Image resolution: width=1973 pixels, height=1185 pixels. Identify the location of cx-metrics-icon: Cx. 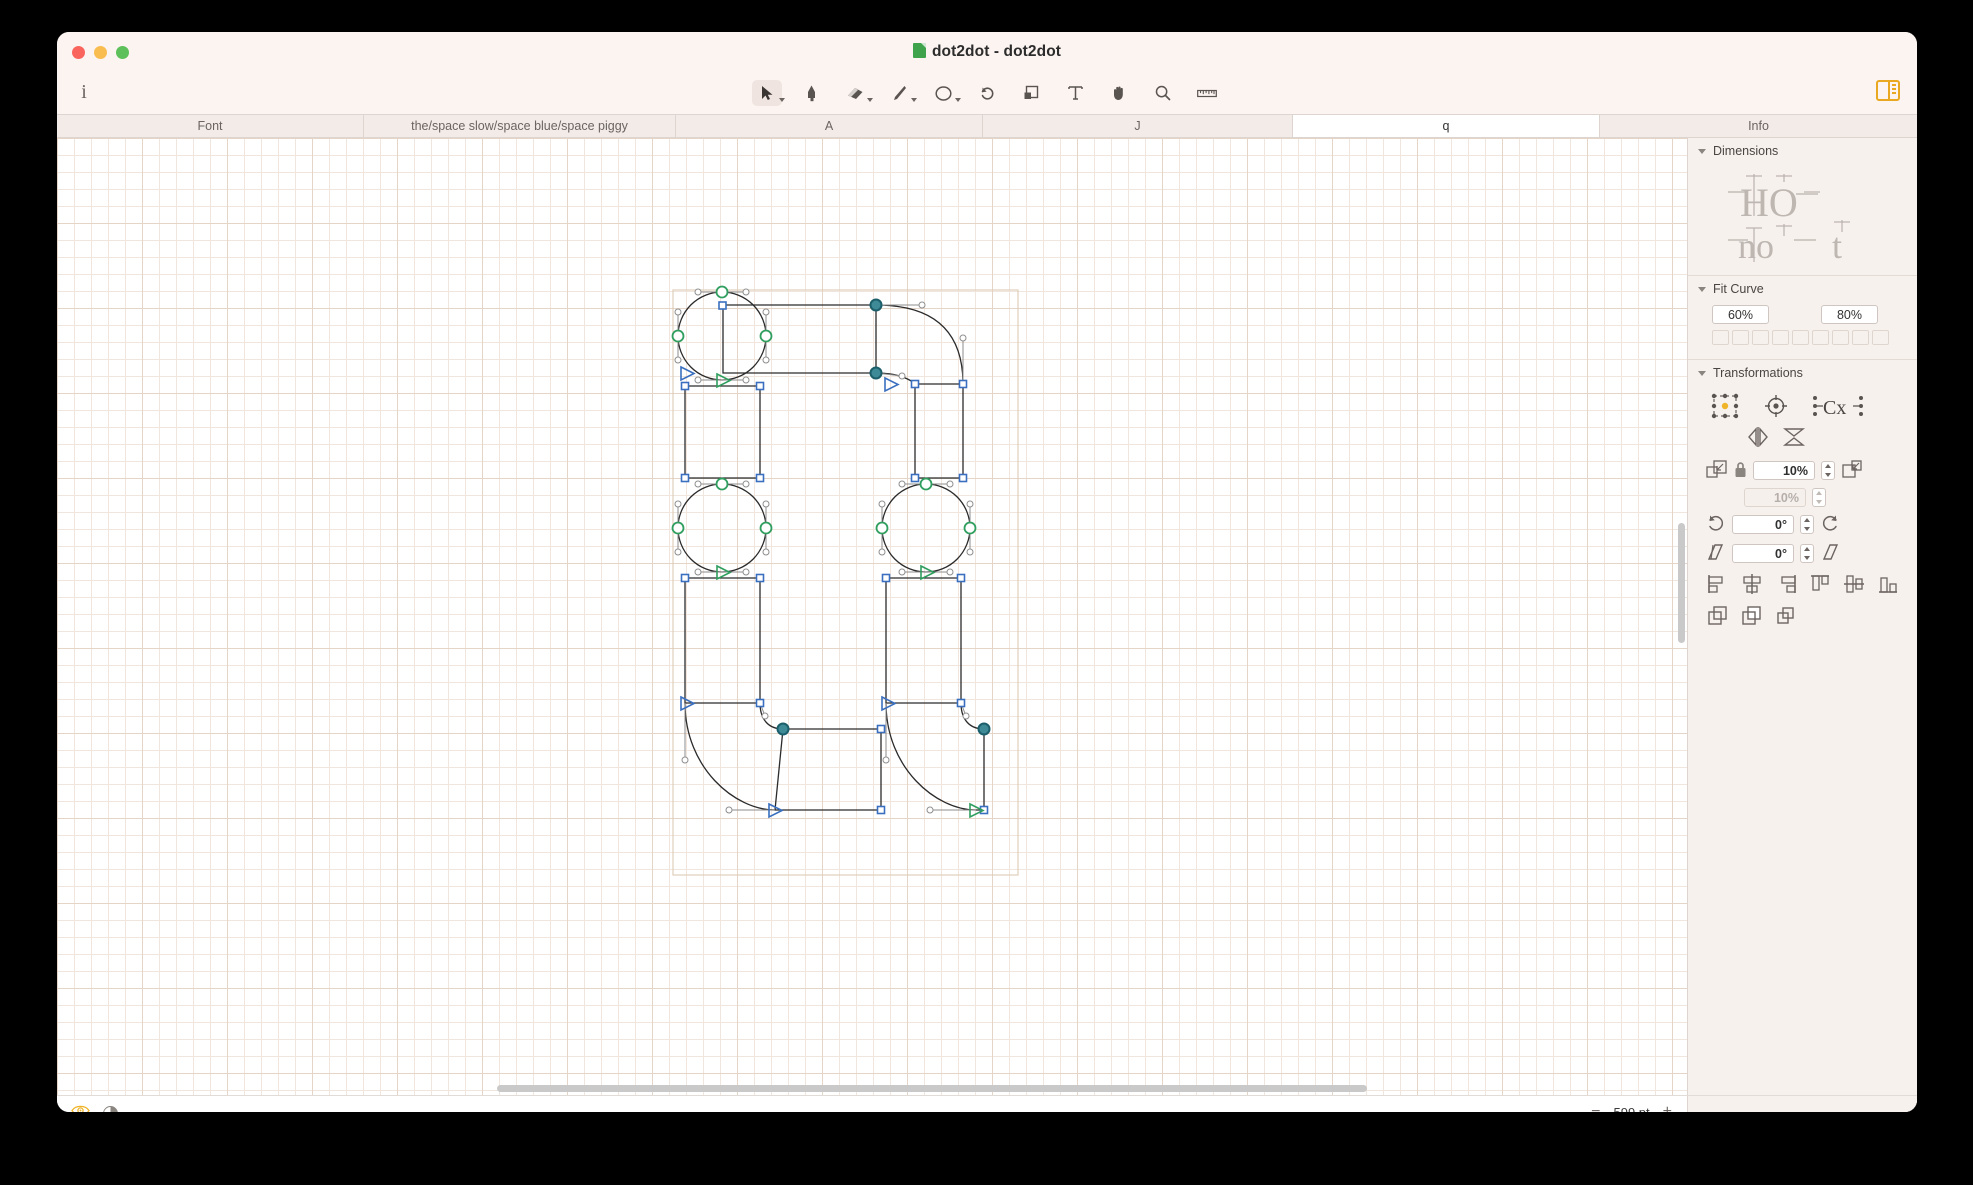
(1838, 407).